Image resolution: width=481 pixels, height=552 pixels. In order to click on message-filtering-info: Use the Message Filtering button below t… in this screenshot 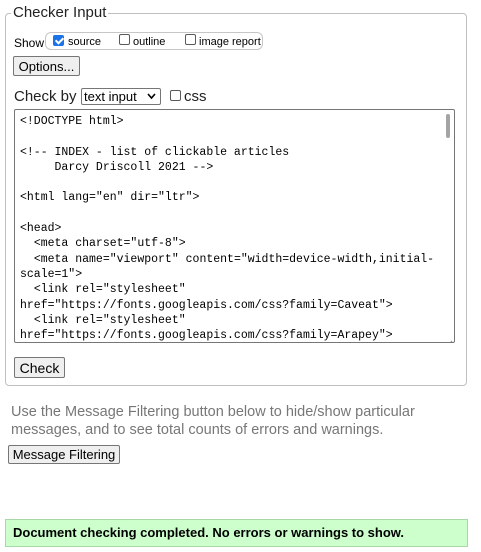, I will do `click(213, 421)`.